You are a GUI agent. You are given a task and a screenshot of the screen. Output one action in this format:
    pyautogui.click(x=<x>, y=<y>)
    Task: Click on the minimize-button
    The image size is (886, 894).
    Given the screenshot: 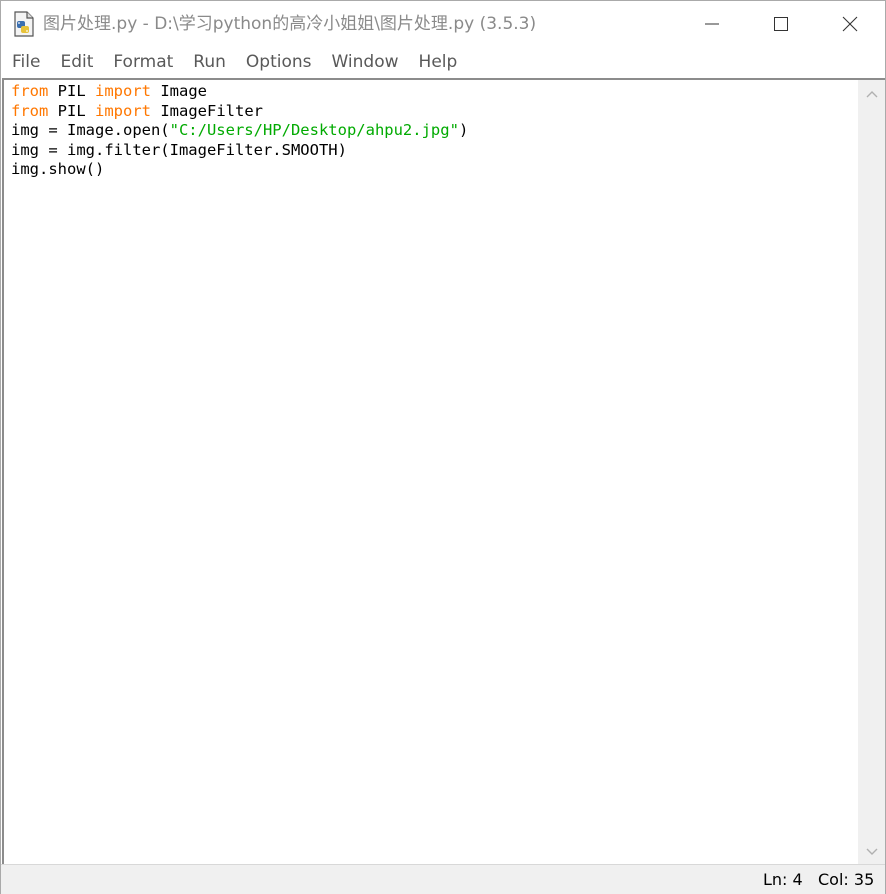 What is the action you would take?
    pyautogui.click(x=712, y=24)
    